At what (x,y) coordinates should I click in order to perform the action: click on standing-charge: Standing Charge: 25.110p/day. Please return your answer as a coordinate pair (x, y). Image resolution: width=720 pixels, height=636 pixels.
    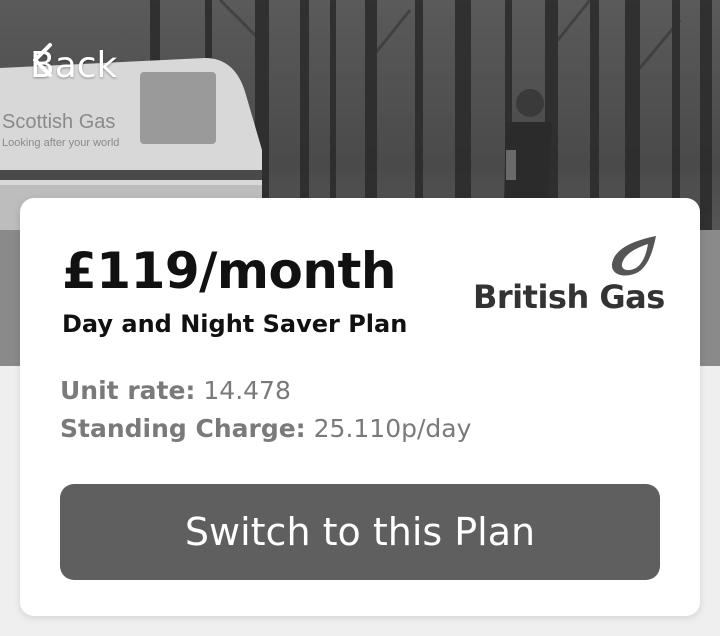
    Looking at the image, I should click on (265, 429).